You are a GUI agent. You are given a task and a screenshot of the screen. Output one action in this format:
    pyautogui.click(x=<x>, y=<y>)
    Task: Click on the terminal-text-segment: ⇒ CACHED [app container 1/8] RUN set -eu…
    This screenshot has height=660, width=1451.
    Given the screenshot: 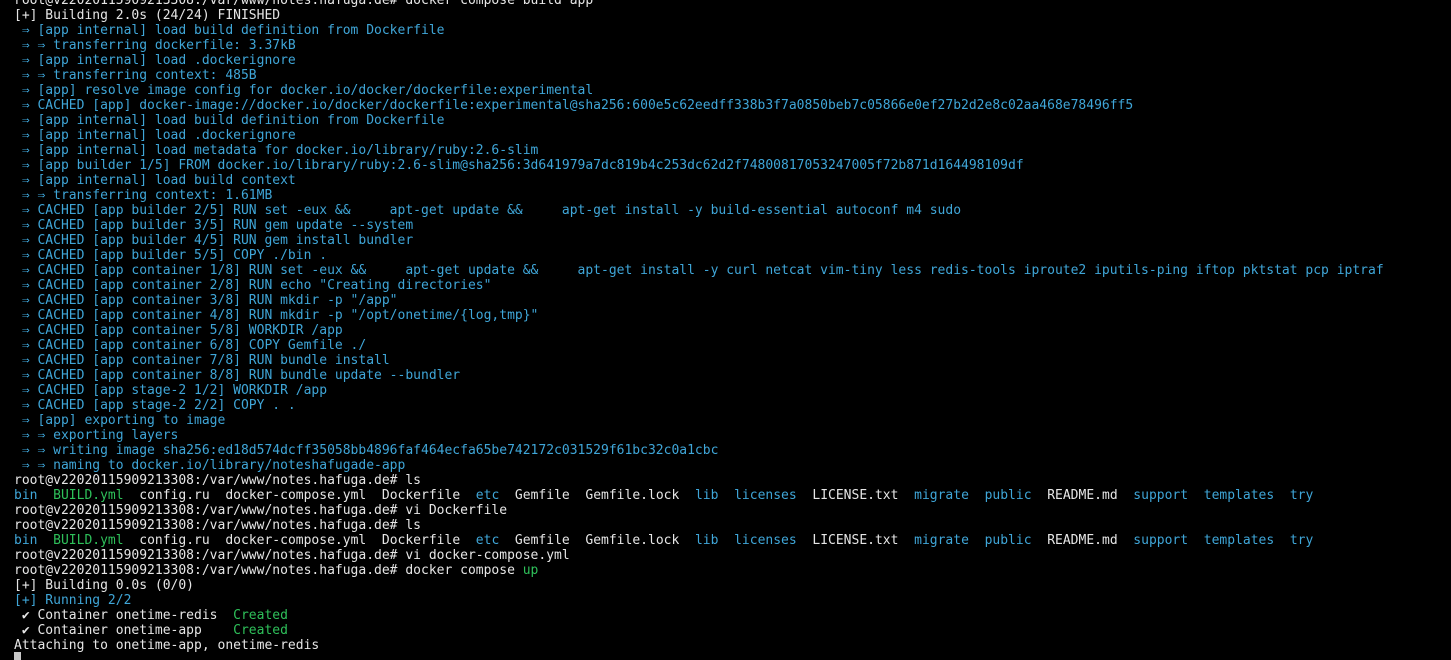 What is the action you would take?
    pyautogui.click(x=699, y=270)
    